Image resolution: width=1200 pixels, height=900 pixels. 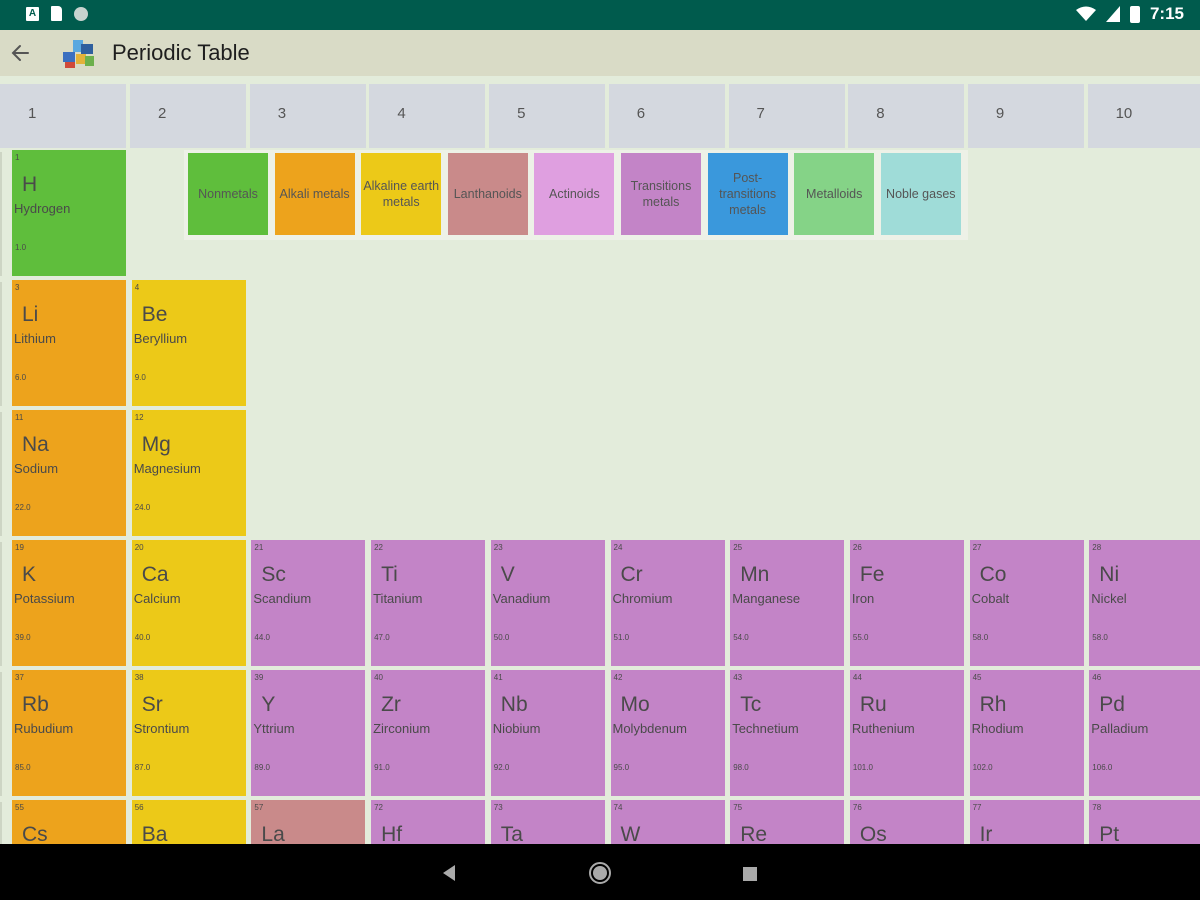 I want to click on element-cell: 12 Mg Magnesium 24.0, so click(x=188, y=473).